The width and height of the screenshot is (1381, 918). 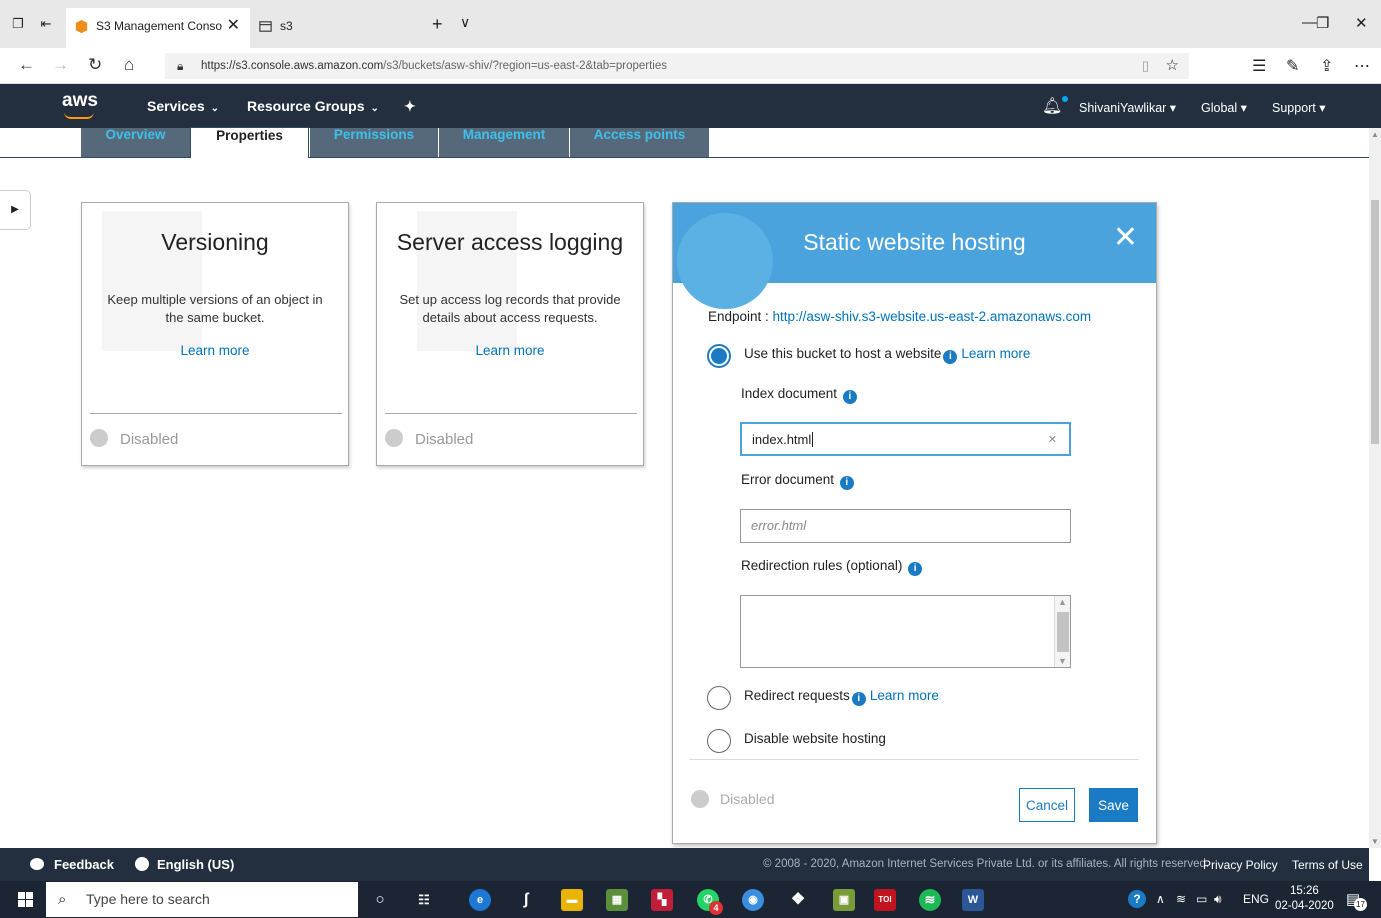 What do you see at coordinates (410, 106) in the screenshot?
I see `pin-icon: ✦` at bounding box center [410, 106].